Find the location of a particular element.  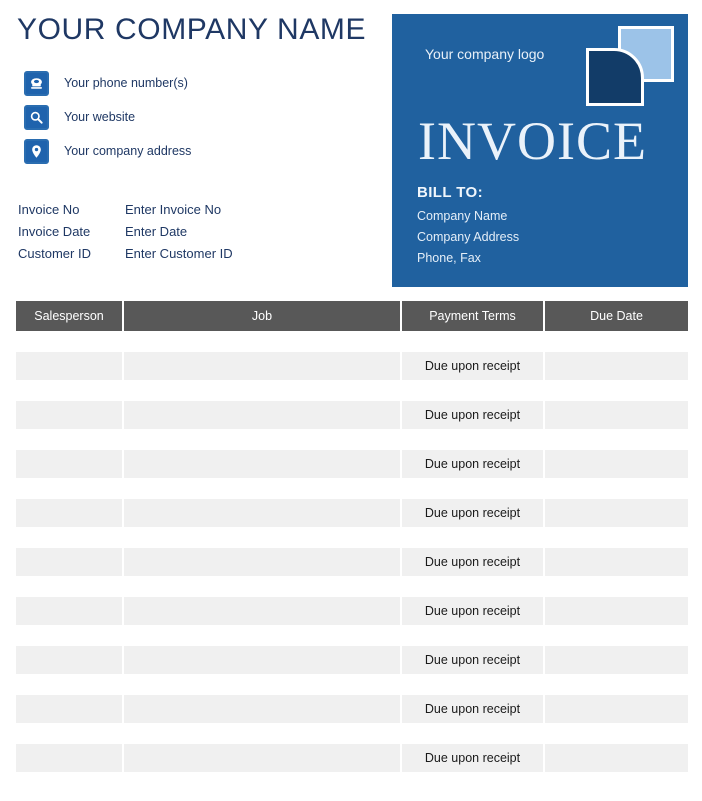

logo-square-front is located at coordinates (615, 77).